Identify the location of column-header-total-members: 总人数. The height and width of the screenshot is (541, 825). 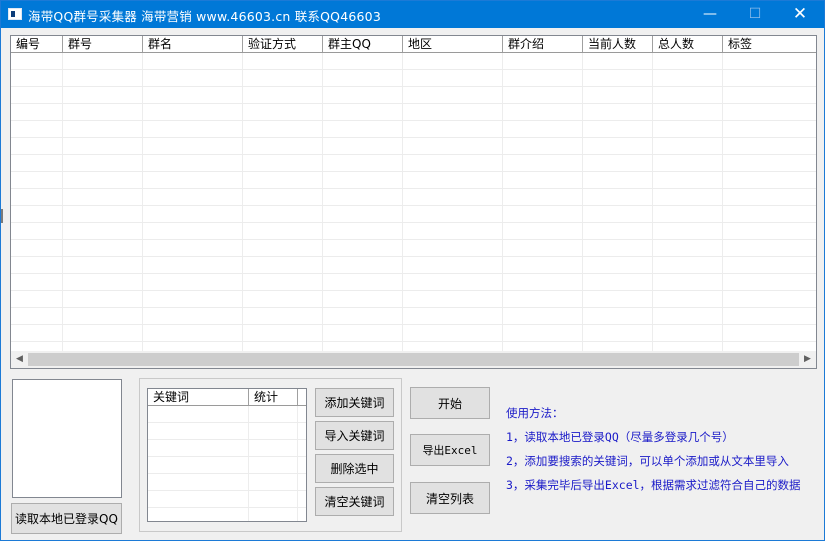
(688, 44).